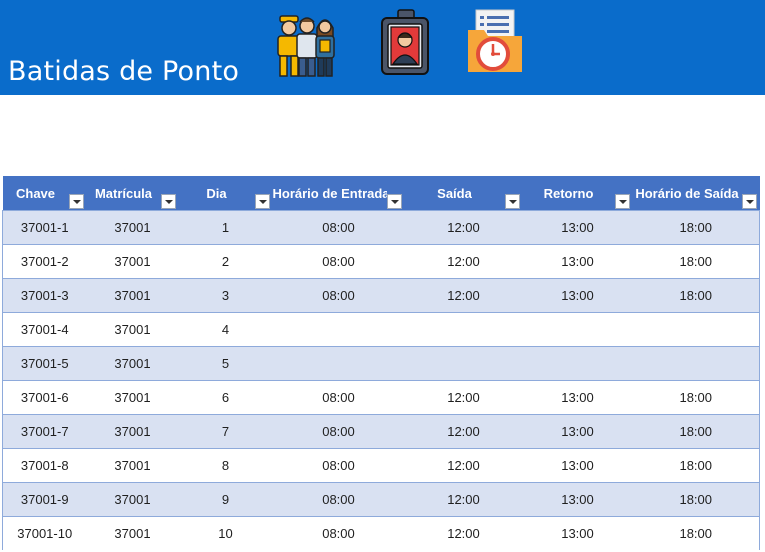 This screenshot has width=765, height=552. What do you see at coordinates (687, 193) in the screenshot?
I see `column-header-label: Horário de Saída` at bounding box center [687, 193].